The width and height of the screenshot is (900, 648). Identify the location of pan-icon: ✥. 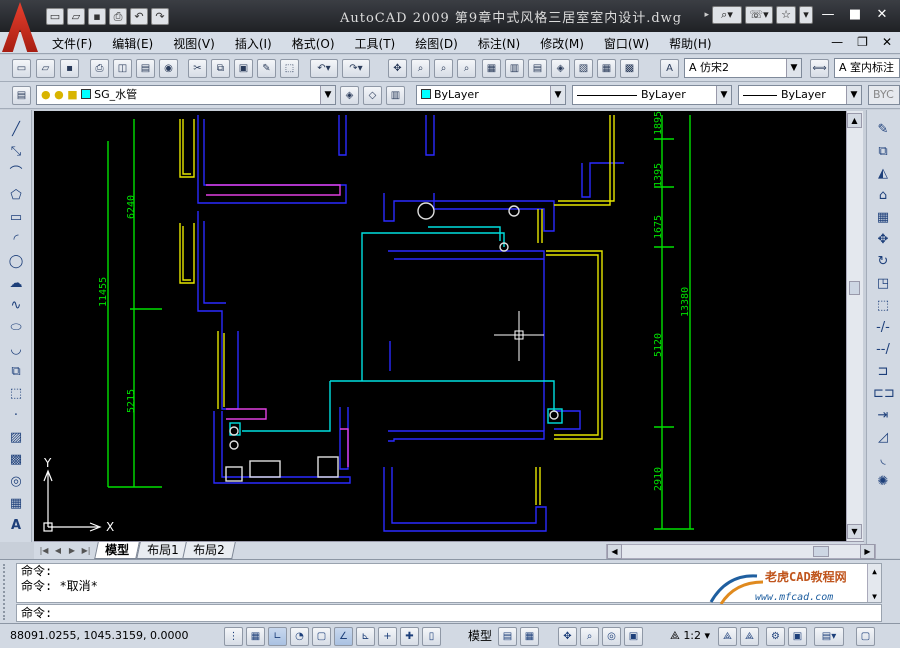
(567, 636).